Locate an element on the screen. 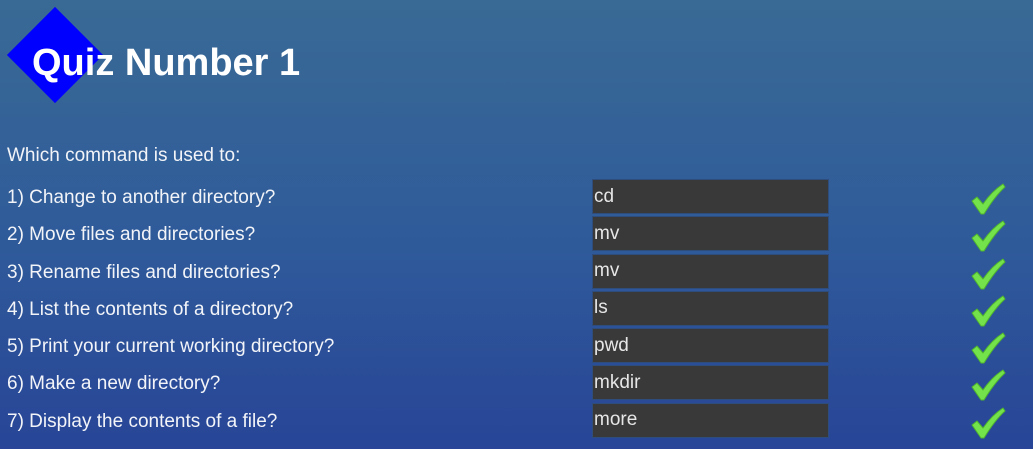 This screenshot has width=1033, height=449. question-label: 6) Make a new directory? is located at coordinates (114, 384).